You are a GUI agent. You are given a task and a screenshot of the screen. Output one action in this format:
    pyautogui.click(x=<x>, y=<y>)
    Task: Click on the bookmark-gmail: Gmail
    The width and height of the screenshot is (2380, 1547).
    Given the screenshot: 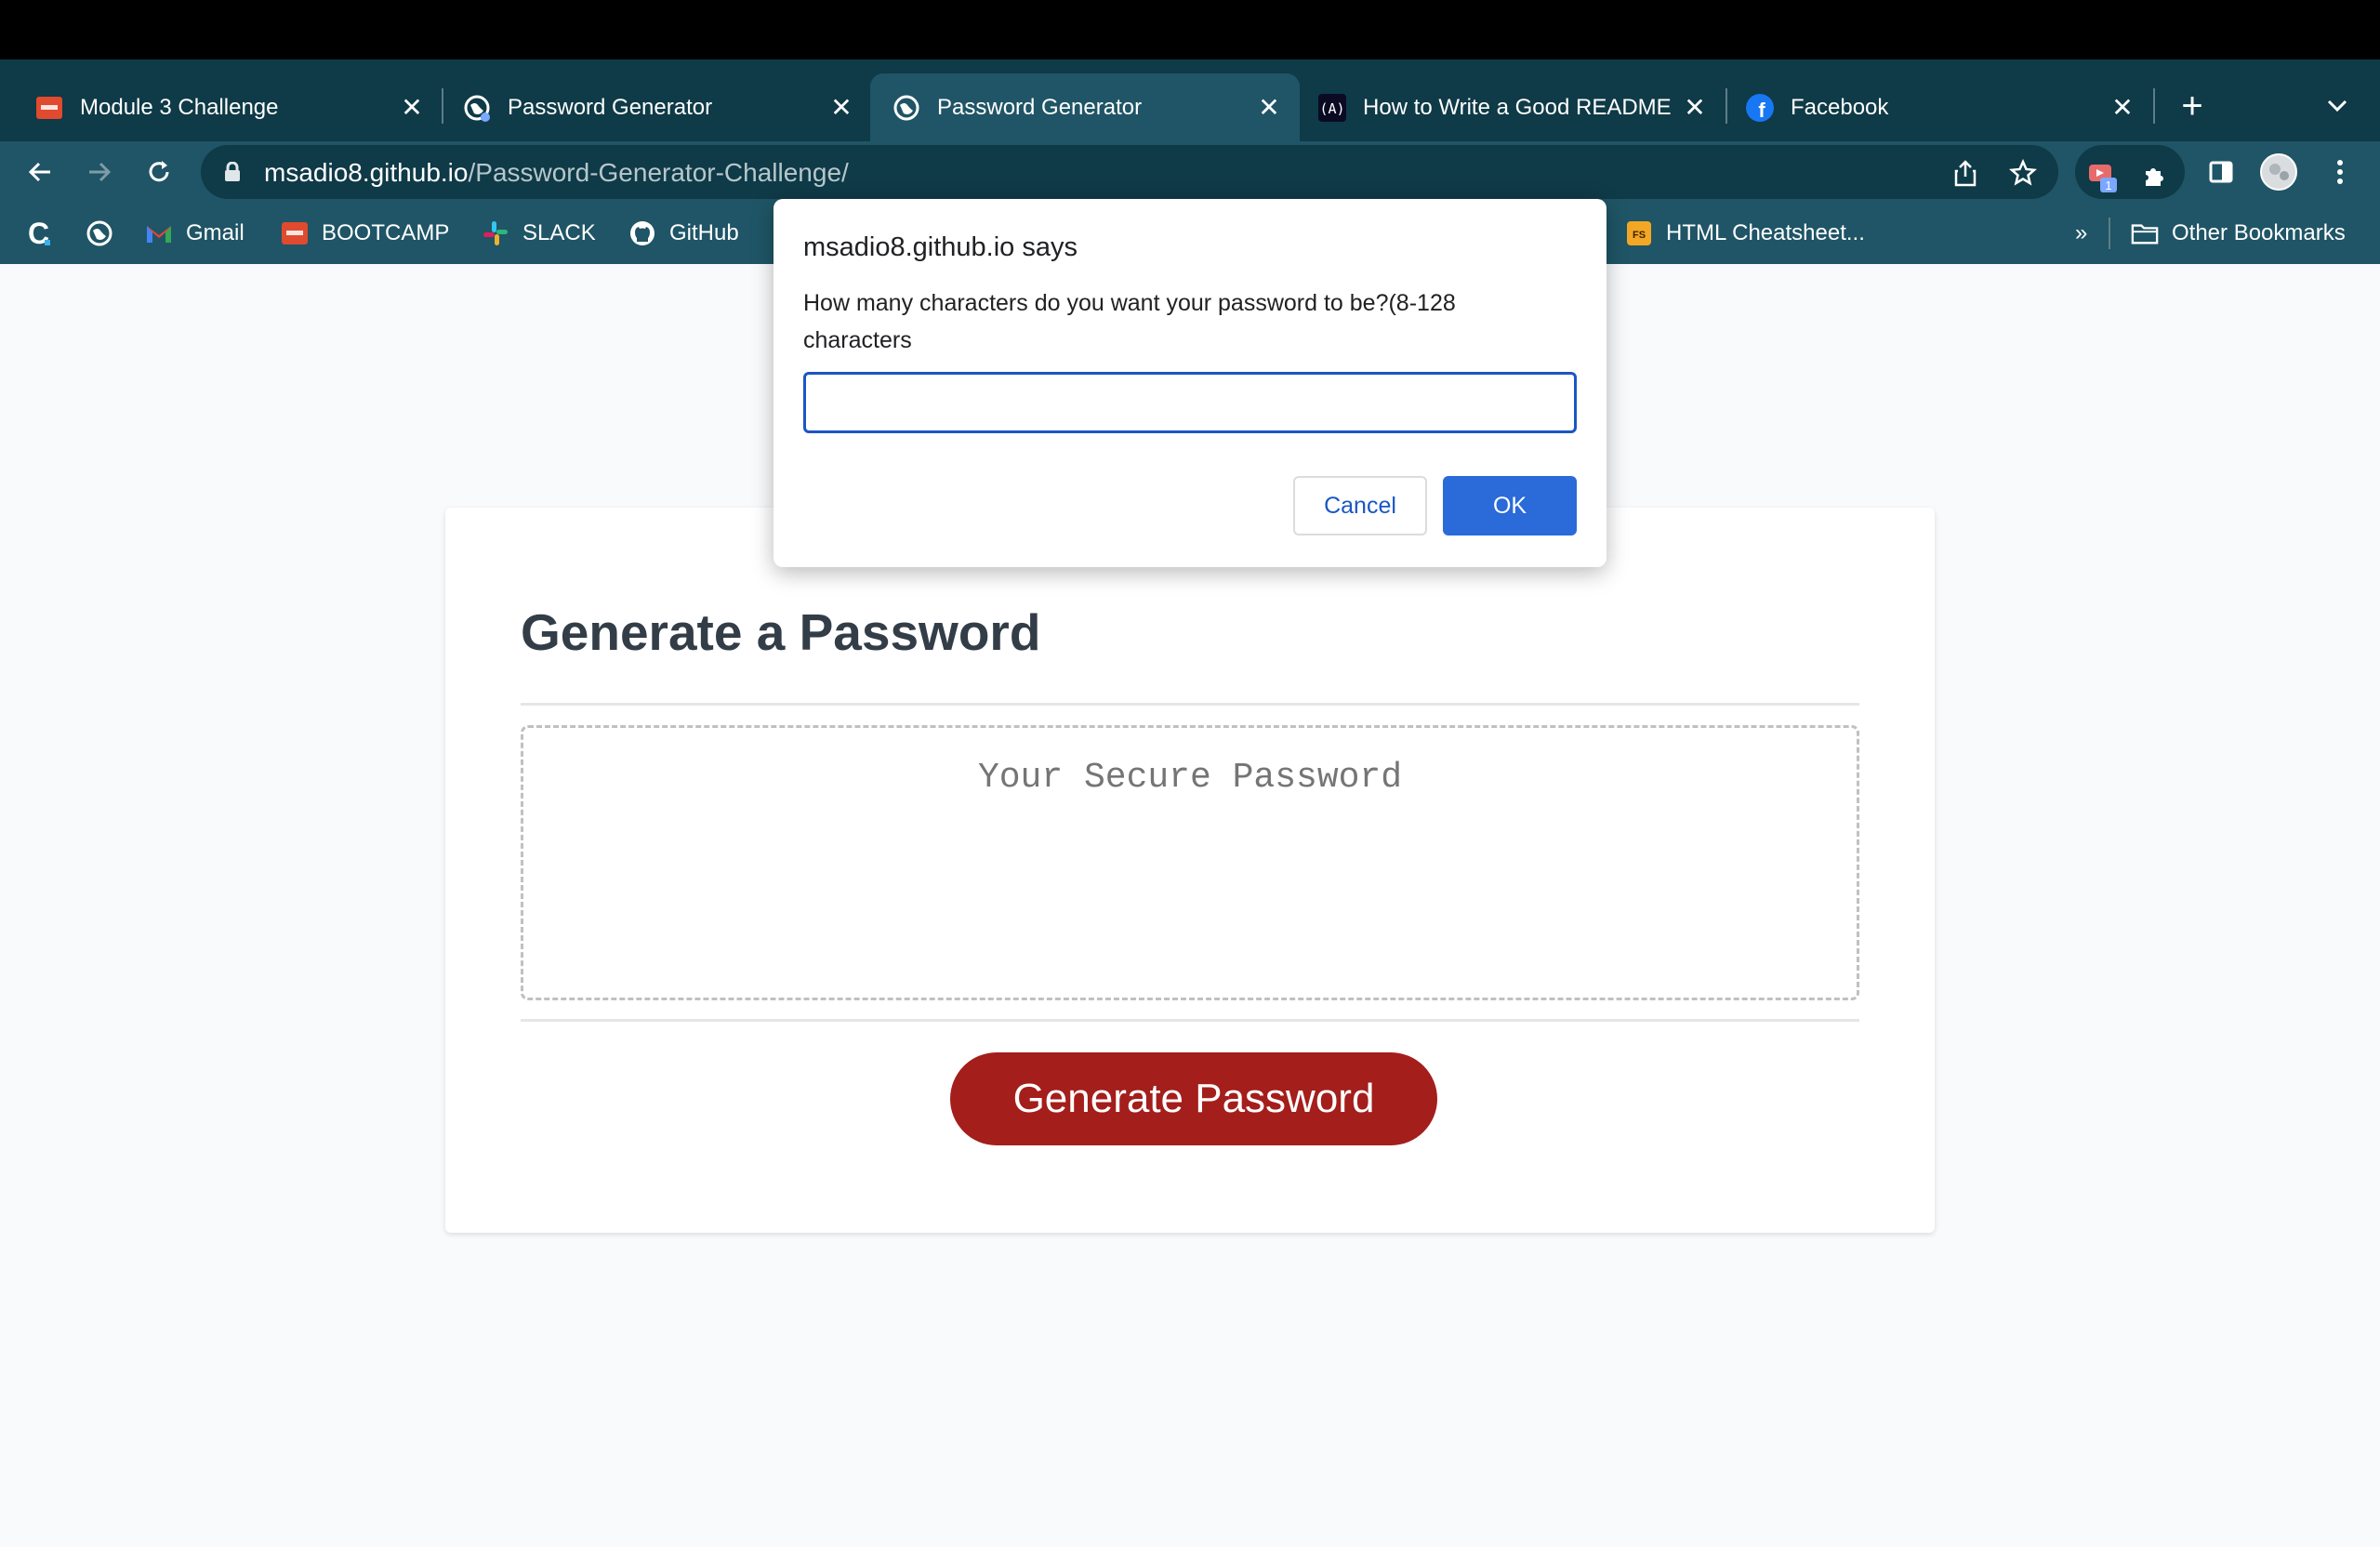 What is the action you would take?
    pyautogui.click(x=195, y=233)
    